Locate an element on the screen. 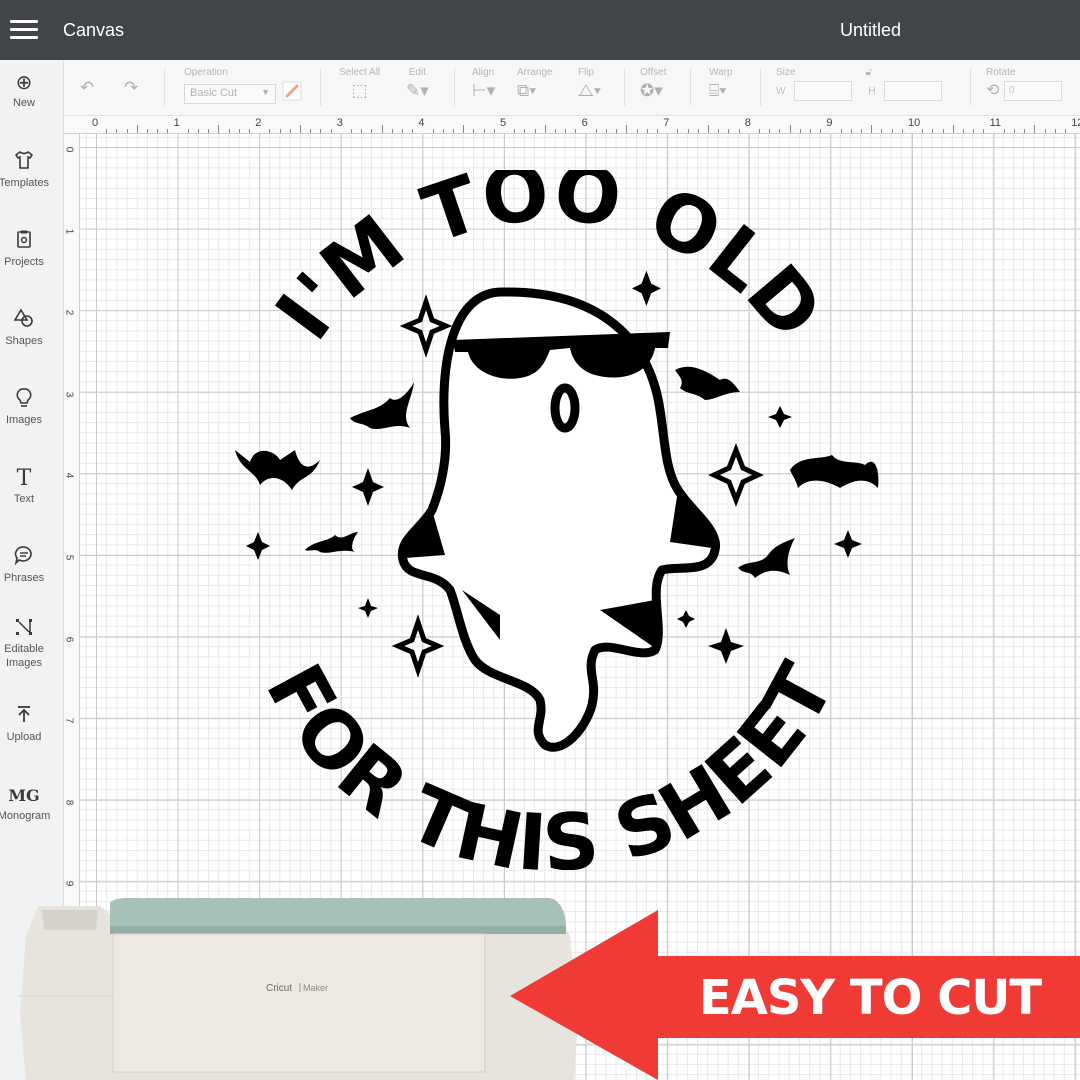 The image size is (1080, 1080). sidebar-item-text: T Text is located at coordinates (24, 486).